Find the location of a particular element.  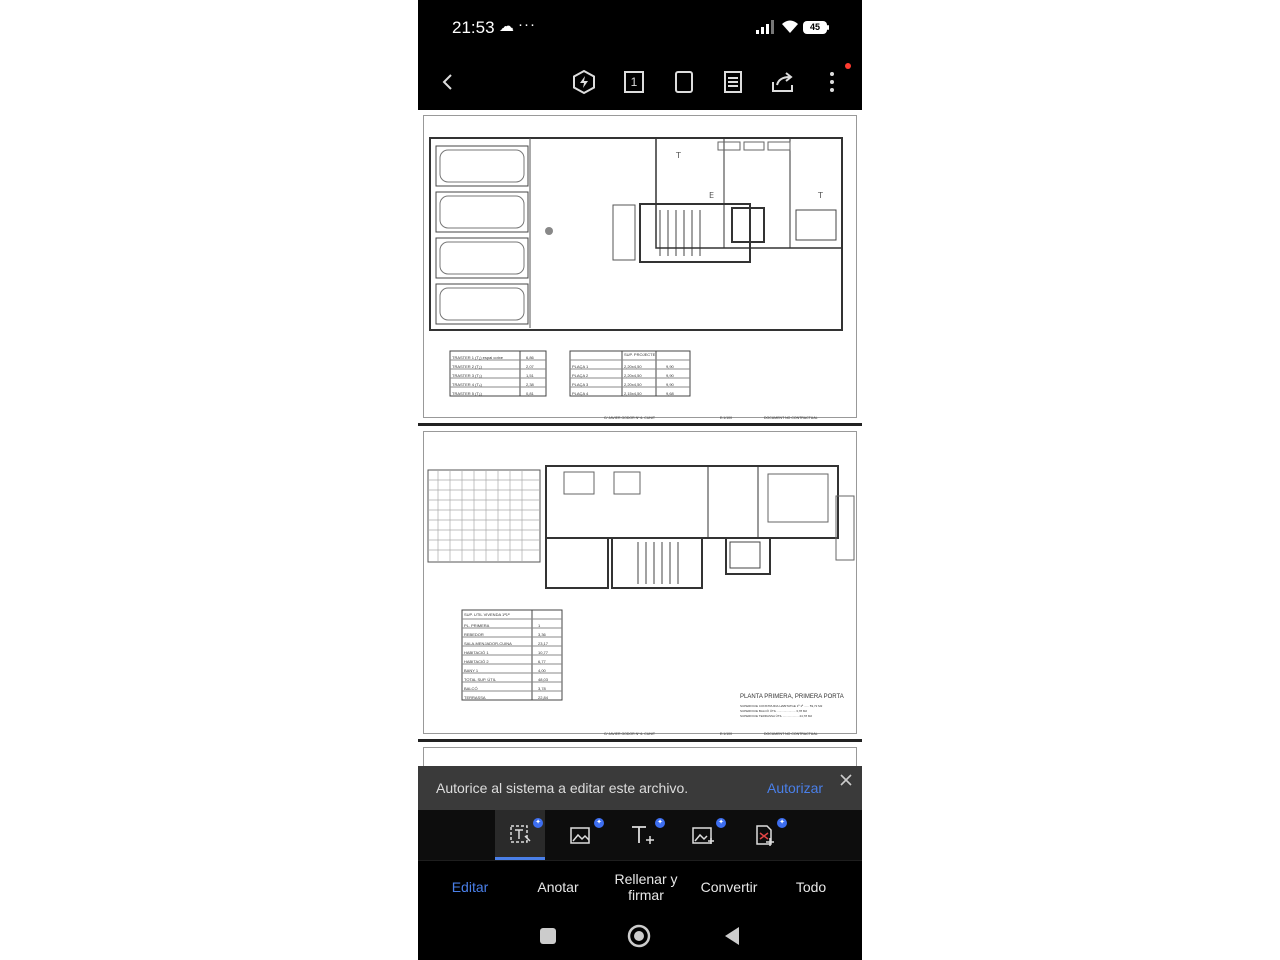

storage-table-values: 6,86 2,07 1,51 2,38 0,81 is located at coordinates (530, 375).